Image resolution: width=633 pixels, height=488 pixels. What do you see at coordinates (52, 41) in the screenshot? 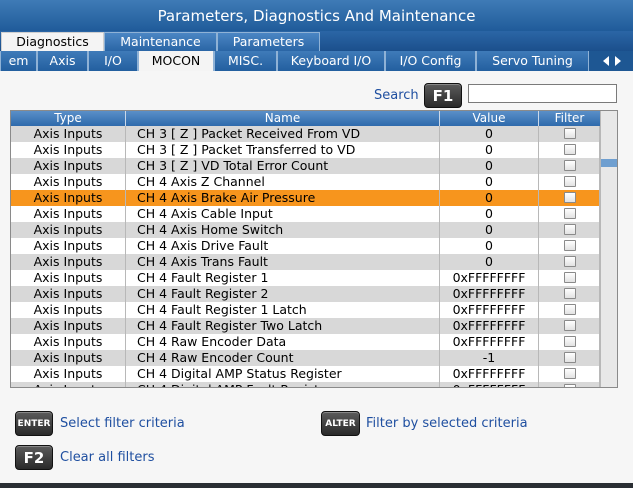
I see `tab-diagnostics: Diagnostics` at bounding box center [52, 41].